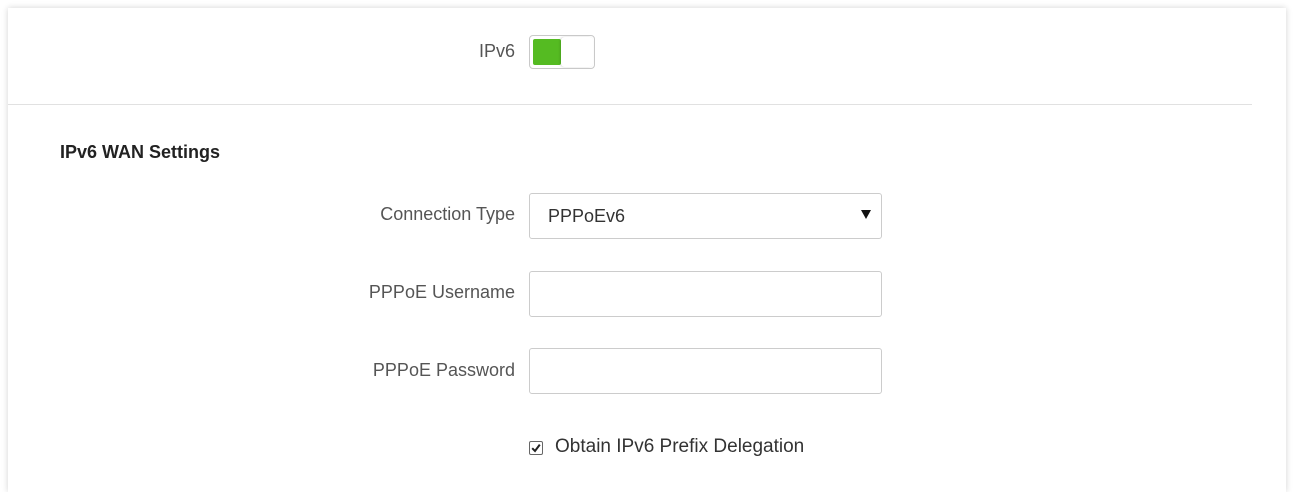  Describe the element at coordinates (587, 216) in the screenshot. I see `connection-type-value: PPPoEv6` at that location.